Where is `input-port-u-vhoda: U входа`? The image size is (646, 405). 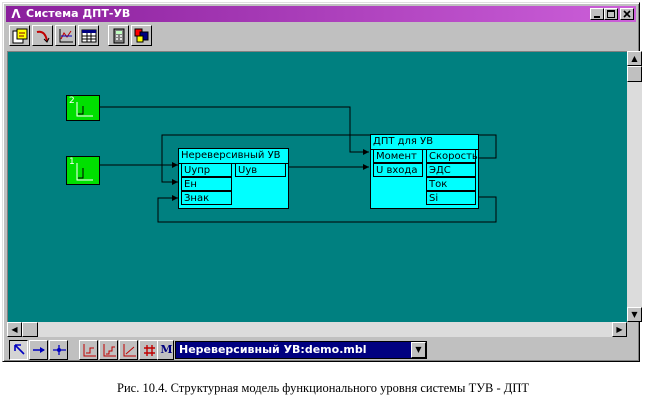 input-port-u-vhoda: U входа is located at coordinates (398, 170).